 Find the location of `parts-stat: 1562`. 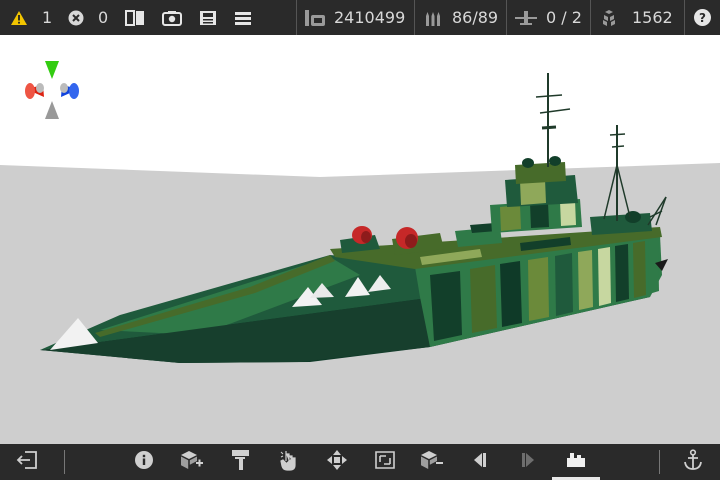

parts-stat: 1562 is located at coordinates (635, 17).